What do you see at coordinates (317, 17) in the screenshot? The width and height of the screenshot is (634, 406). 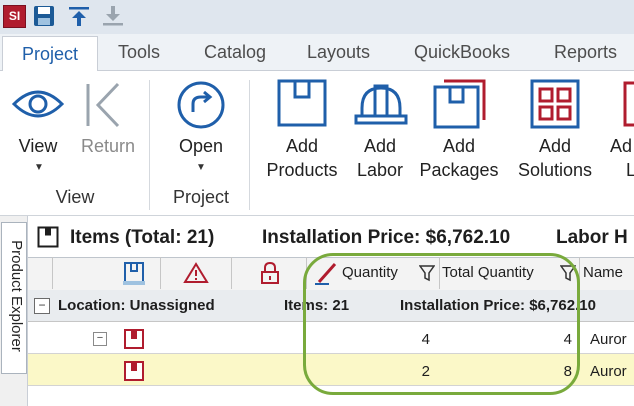 I see `title-bar` at bounding box center [317, 17].